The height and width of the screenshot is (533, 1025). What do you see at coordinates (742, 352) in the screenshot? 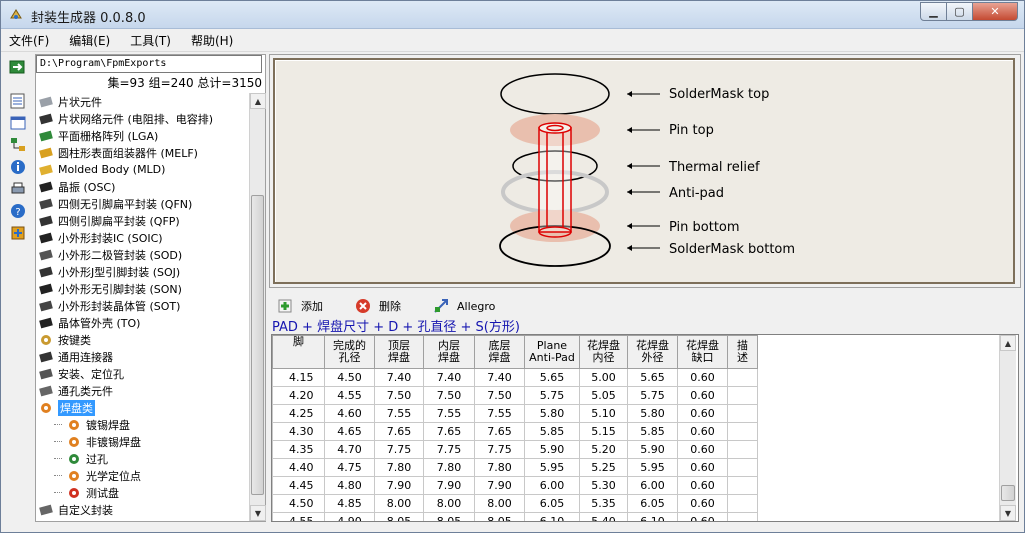
I see `column-header: 描述` at bounding box center [742, 352].